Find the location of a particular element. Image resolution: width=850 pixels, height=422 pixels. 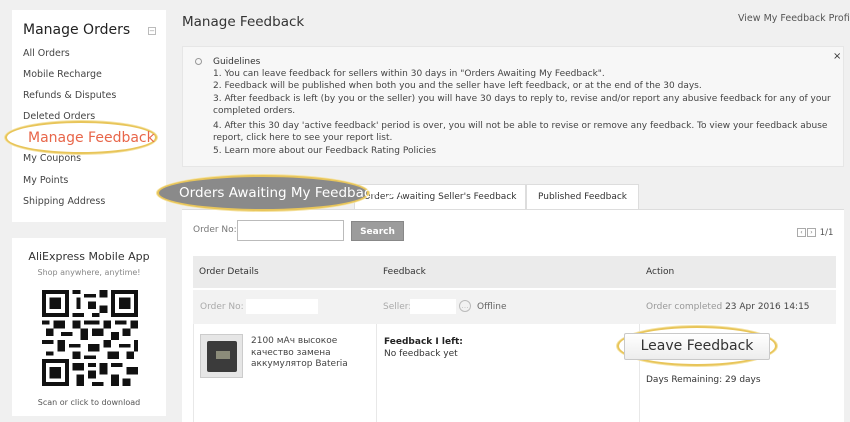

qr-code-icon is located at coordinates (90, 338).